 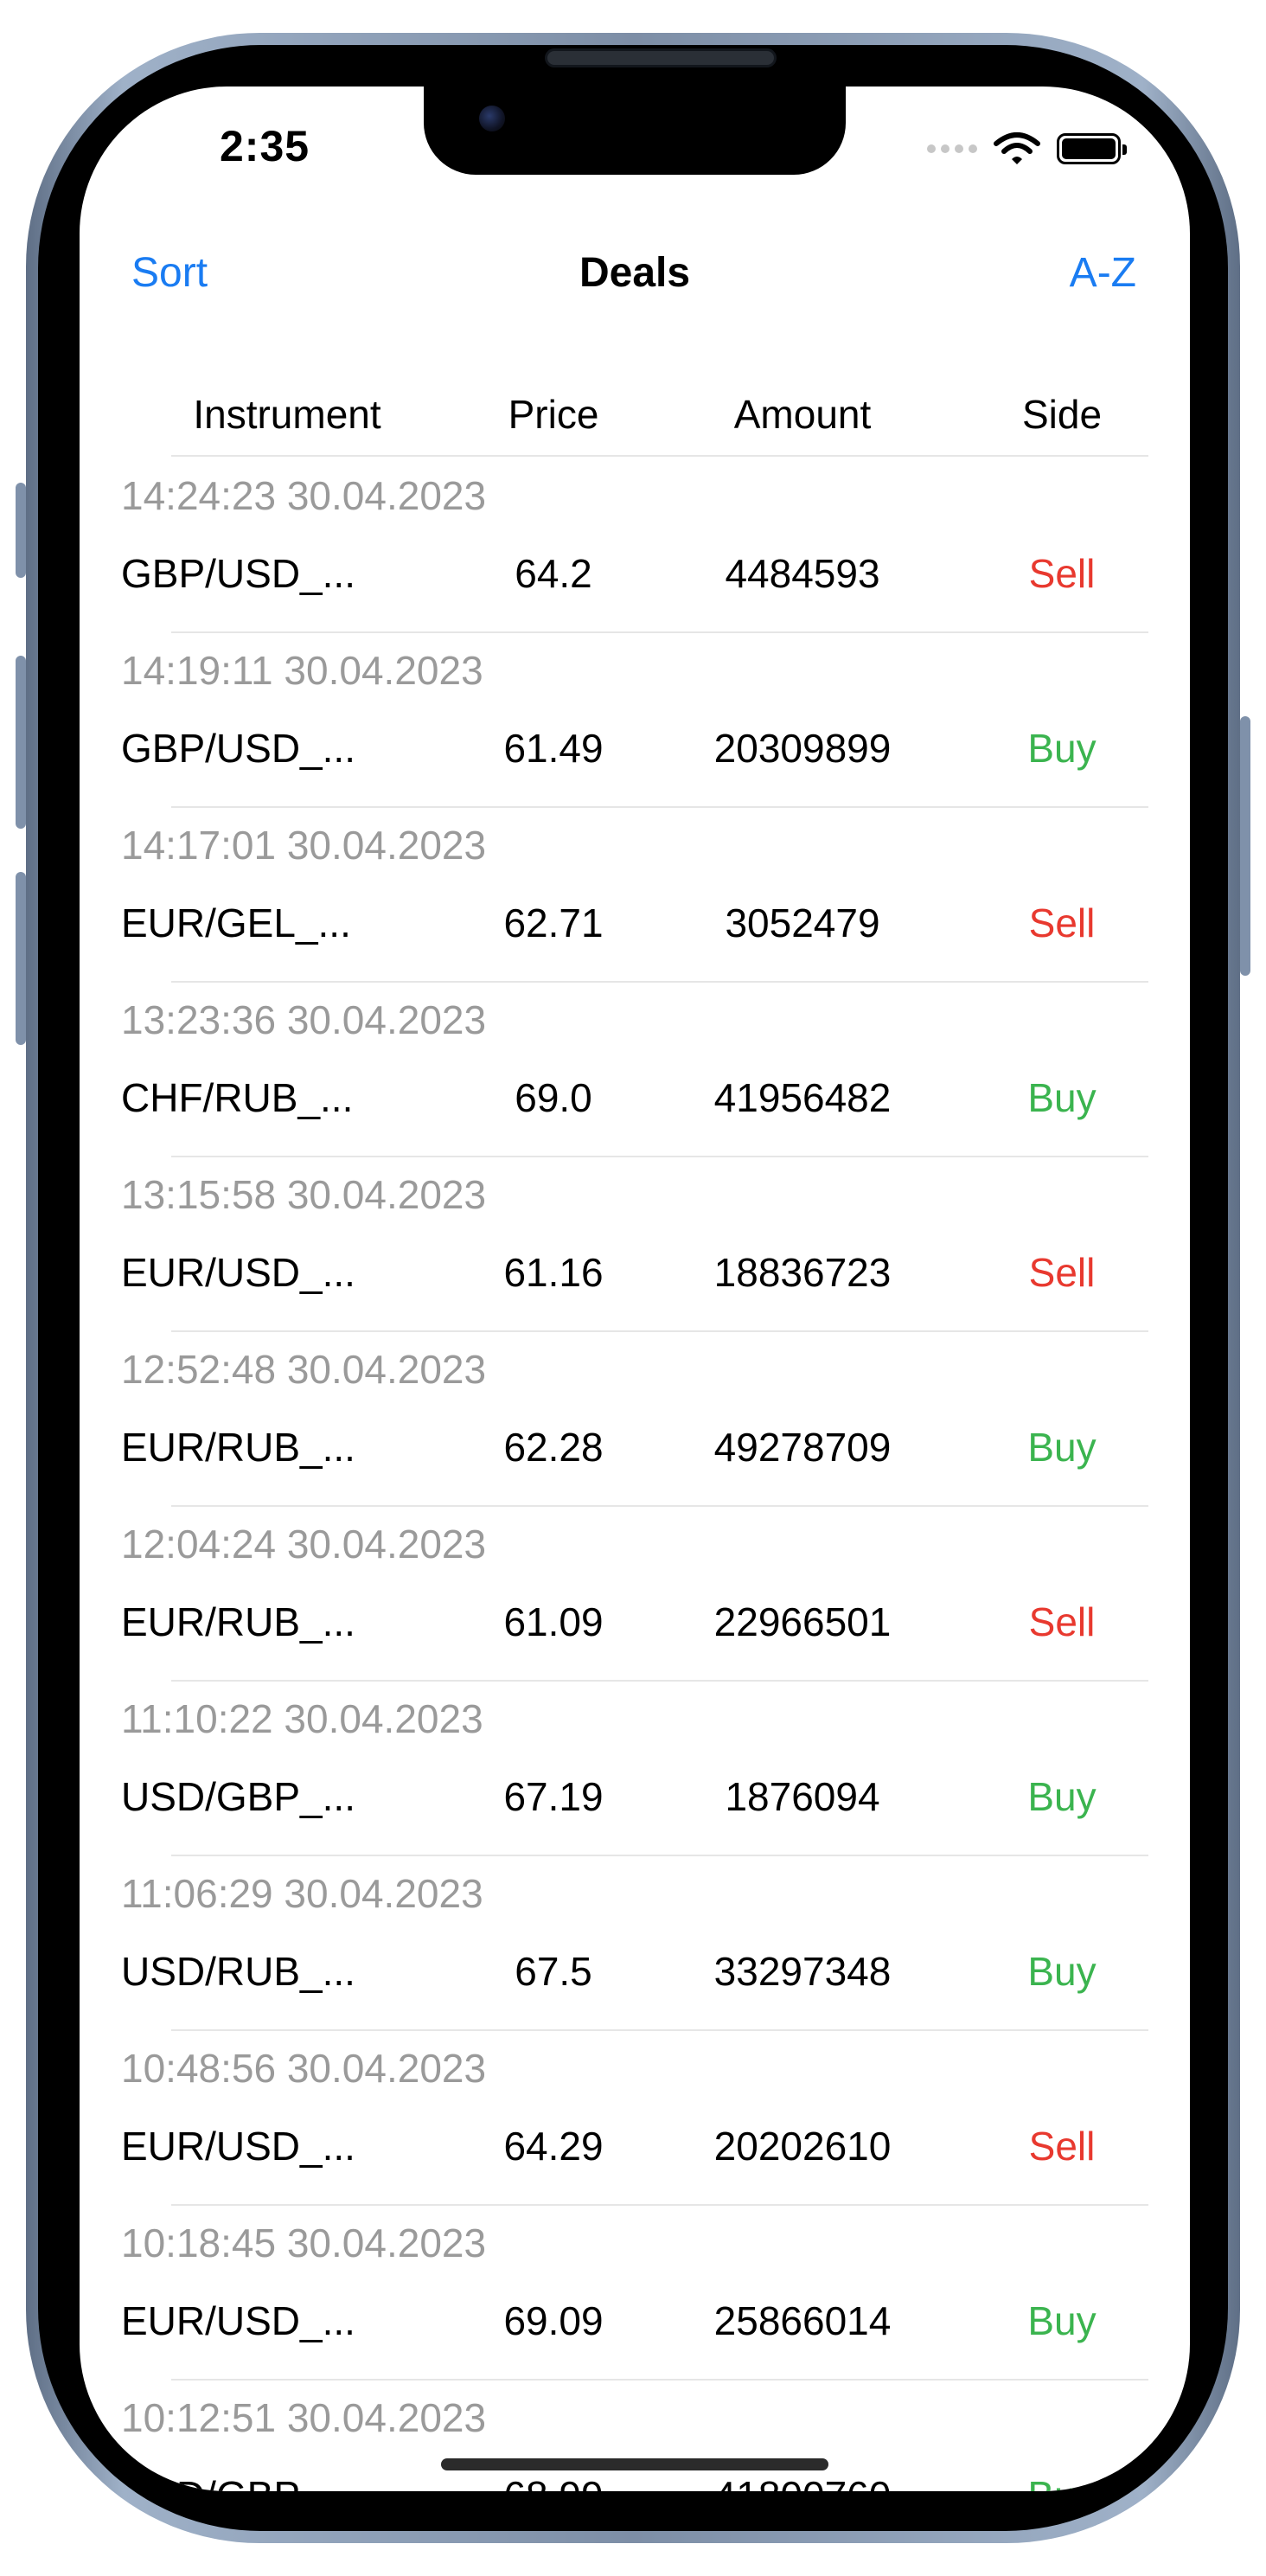 What do you see at coordinates (659, 456) in the screenshot?
I see `header-divider` at bounding box center [659, 456].